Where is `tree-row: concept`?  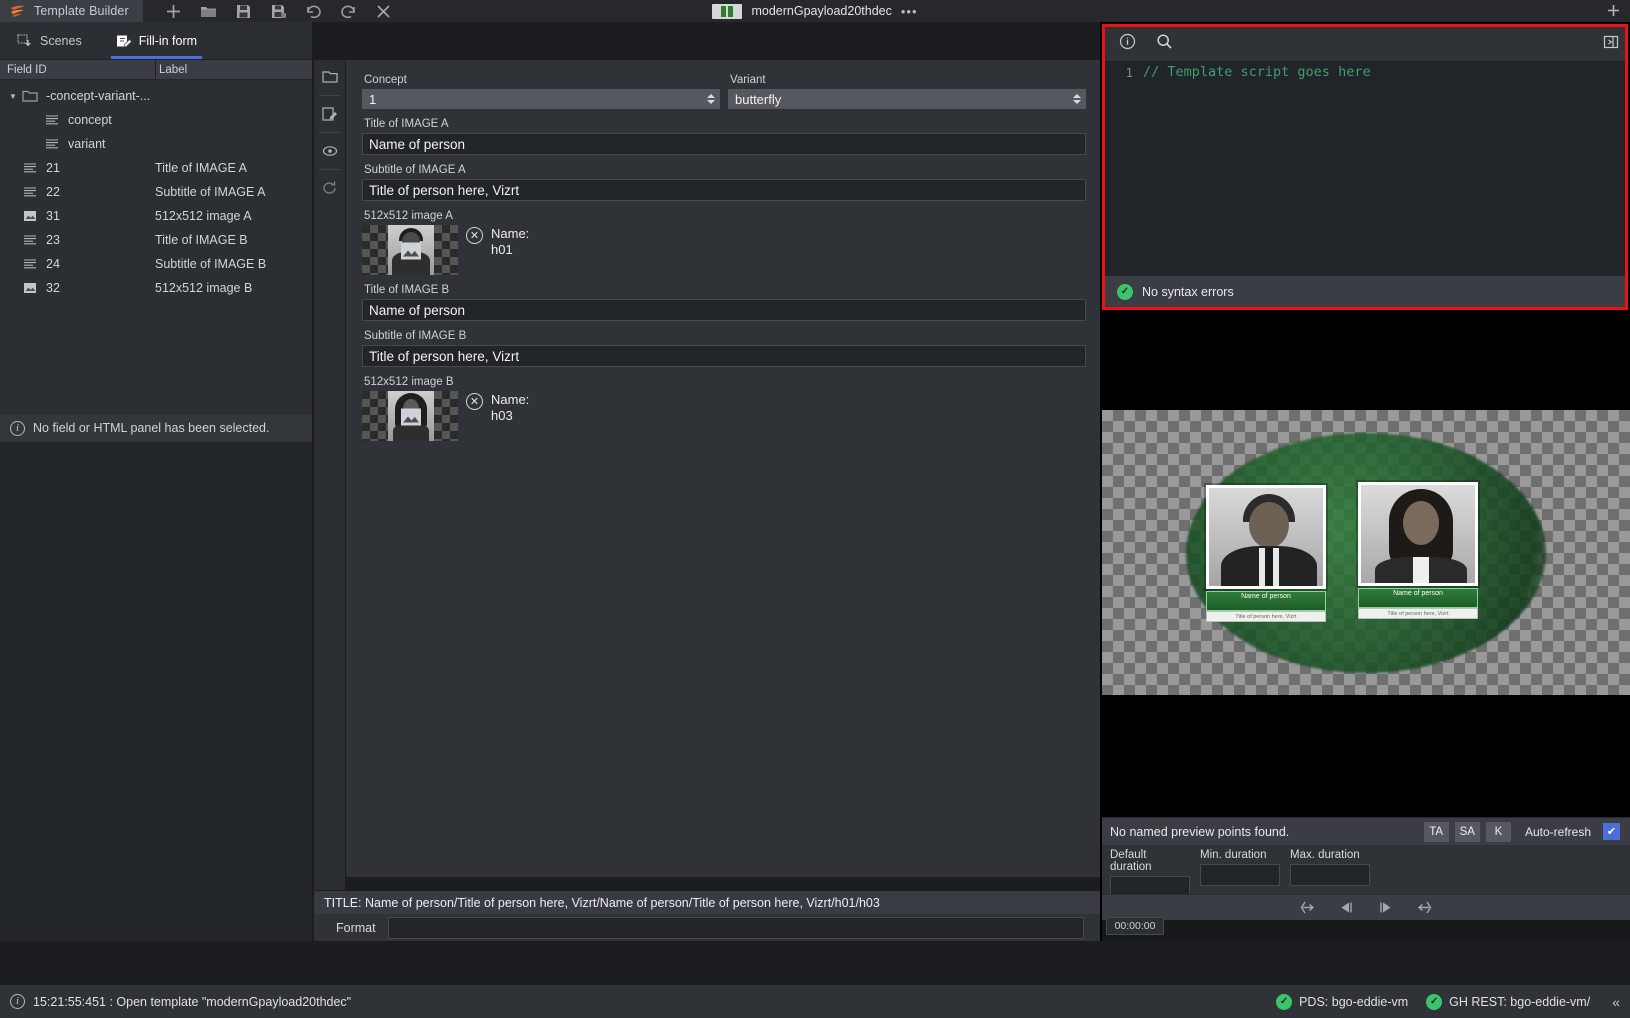
tree-row: concept is located at coordinates (156, 120).